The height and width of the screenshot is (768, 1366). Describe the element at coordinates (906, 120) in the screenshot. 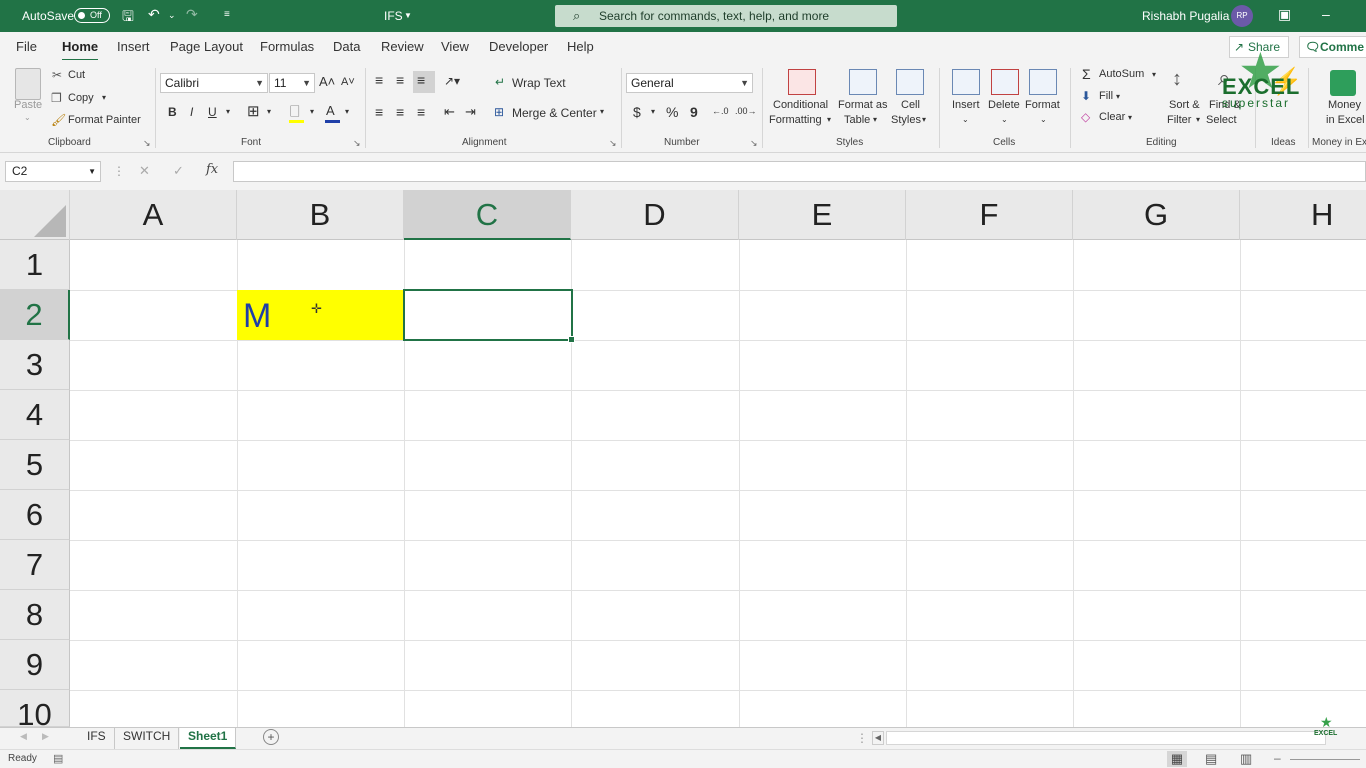

I see `cell-styles-line2: Styles` at that location.